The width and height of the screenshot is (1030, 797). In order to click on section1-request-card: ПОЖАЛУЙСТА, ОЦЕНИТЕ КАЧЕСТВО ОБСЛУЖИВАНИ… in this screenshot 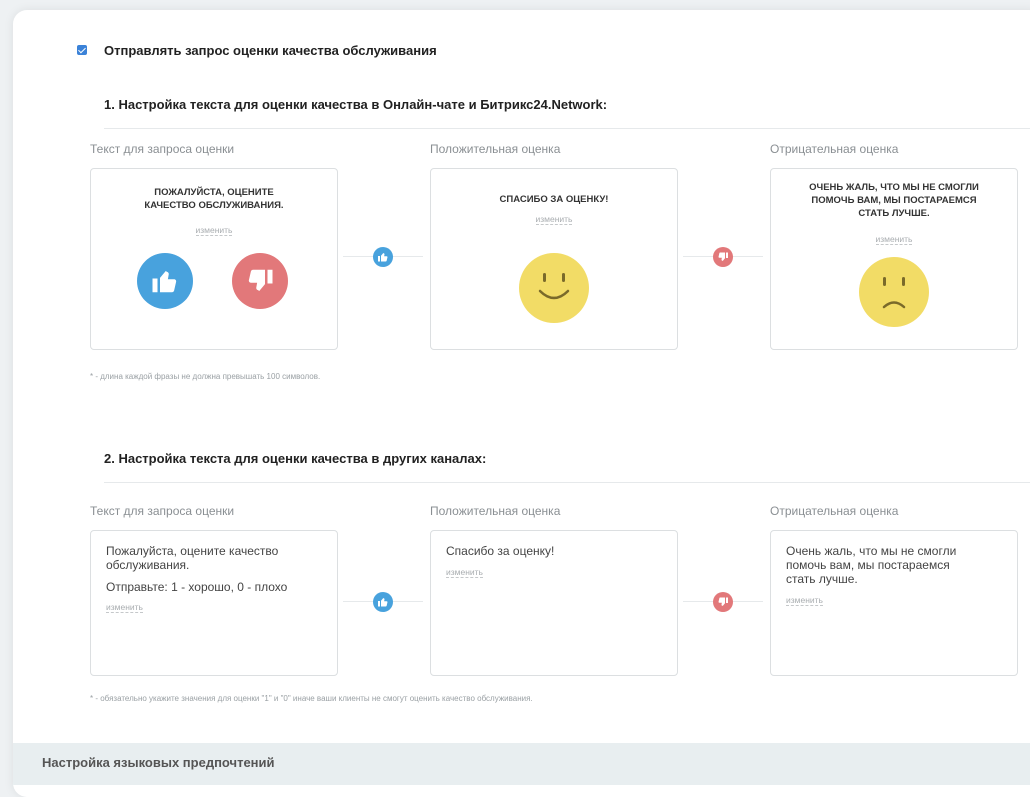, I will do `click(214, 259)`.